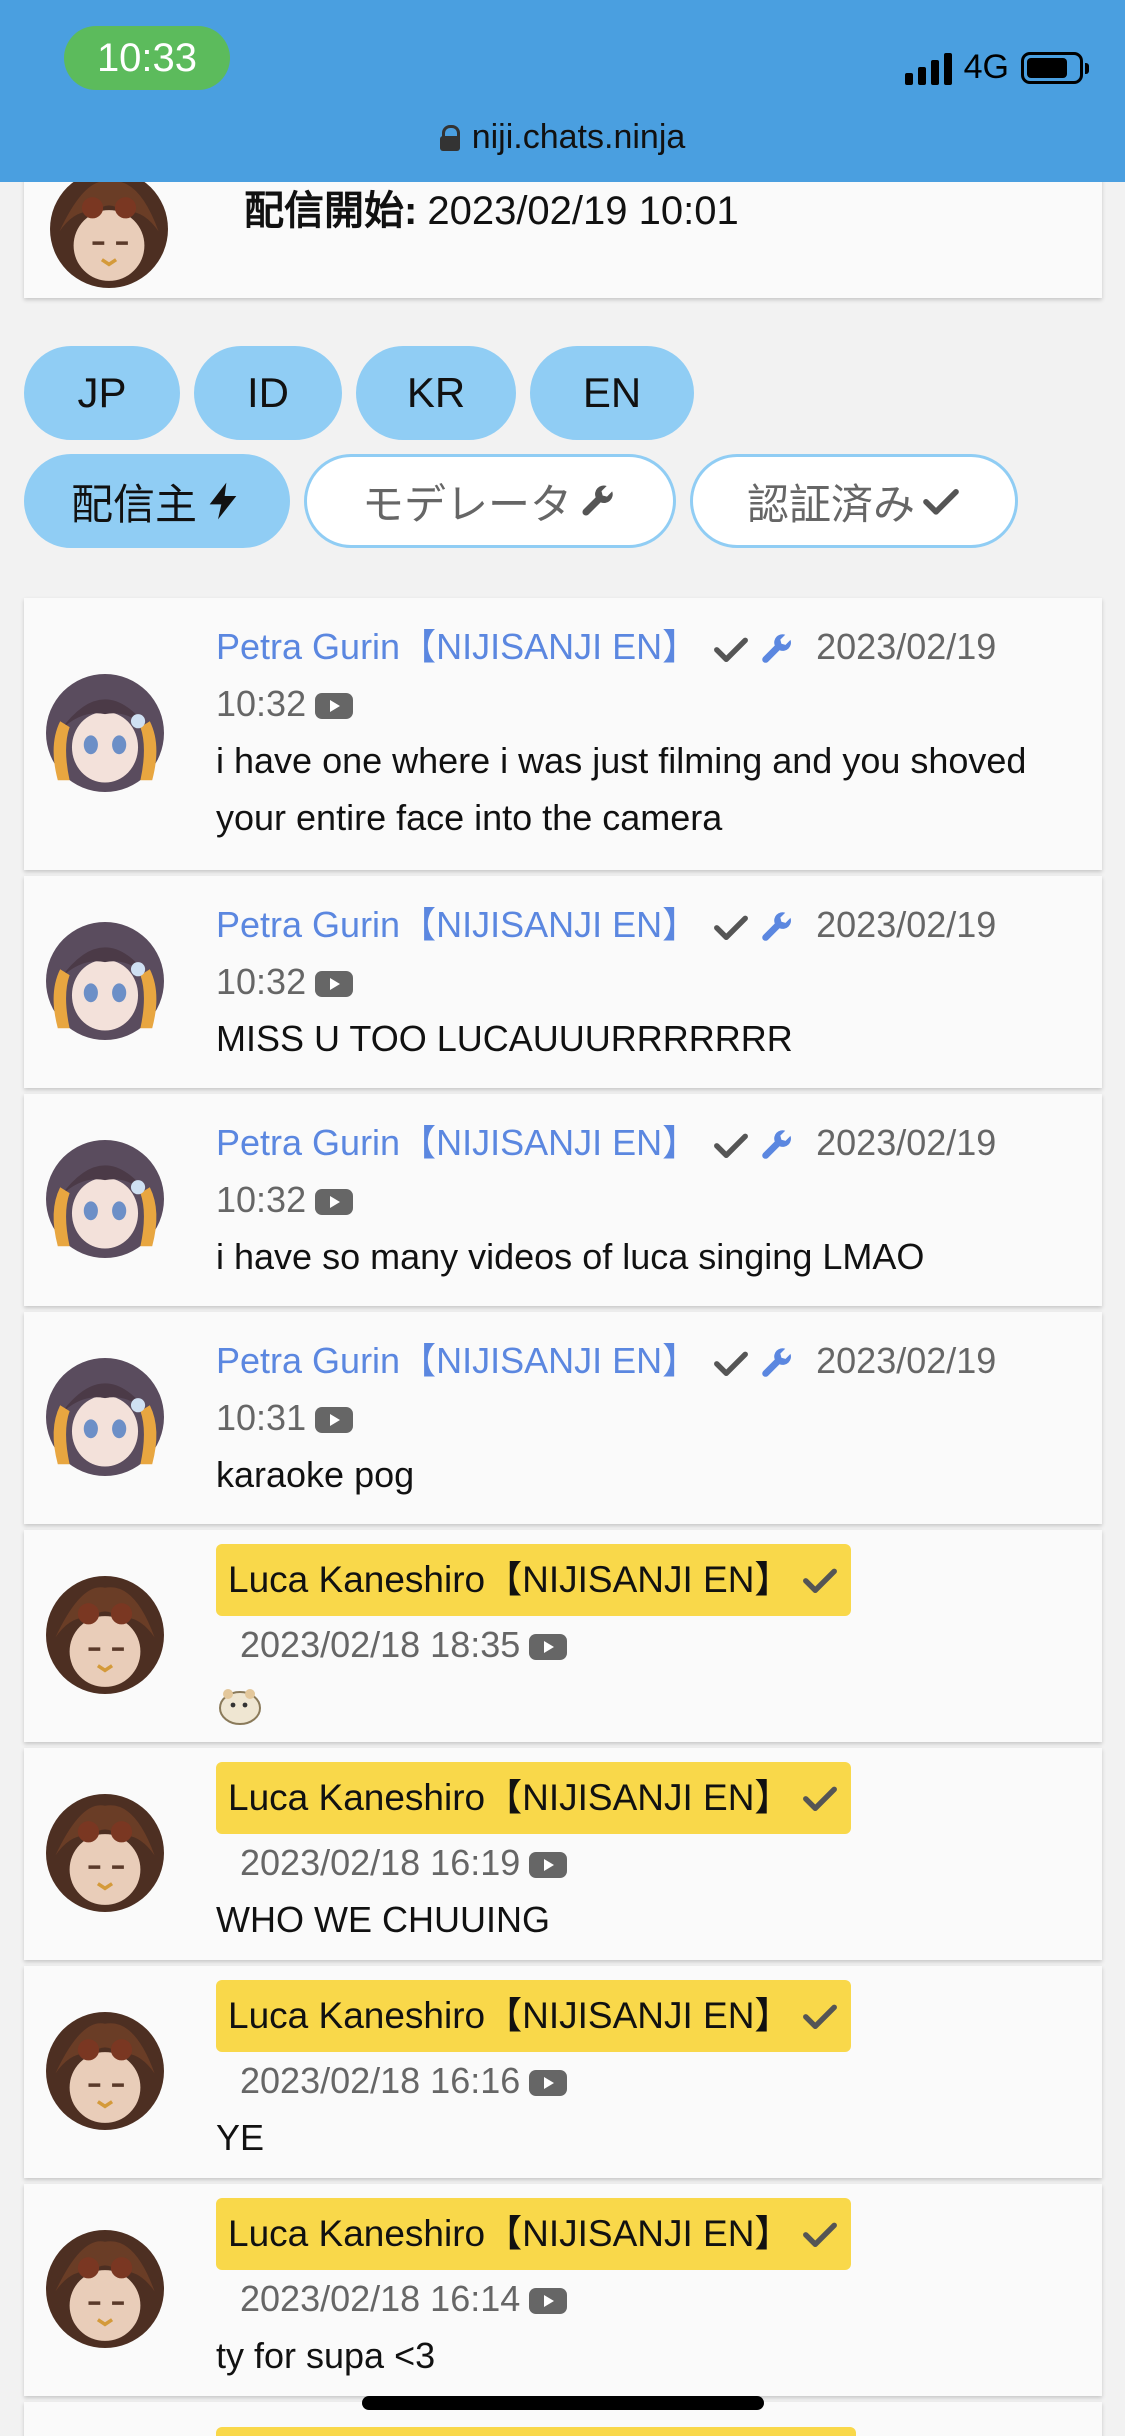 This screenshot has height=2436, width=1125. Describe the element at coordinates (268, 393) in the screenshot. I see `filter-id-button: ID` at that location.